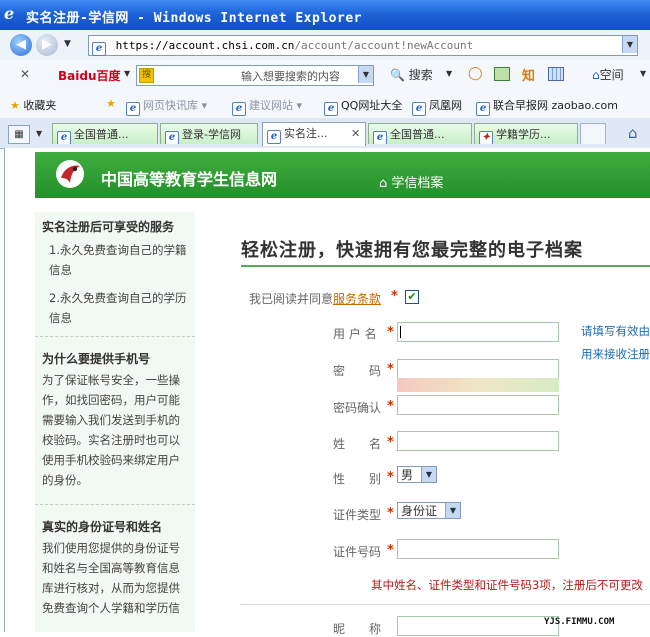  I want to click on grid-icon, so click(556, 74).